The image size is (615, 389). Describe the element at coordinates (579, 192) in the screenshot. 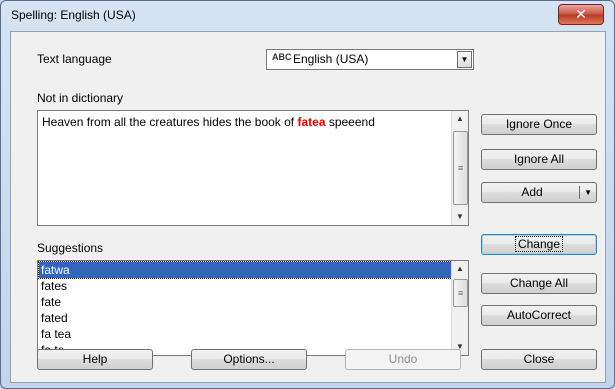

I see `split-divider` at that location.